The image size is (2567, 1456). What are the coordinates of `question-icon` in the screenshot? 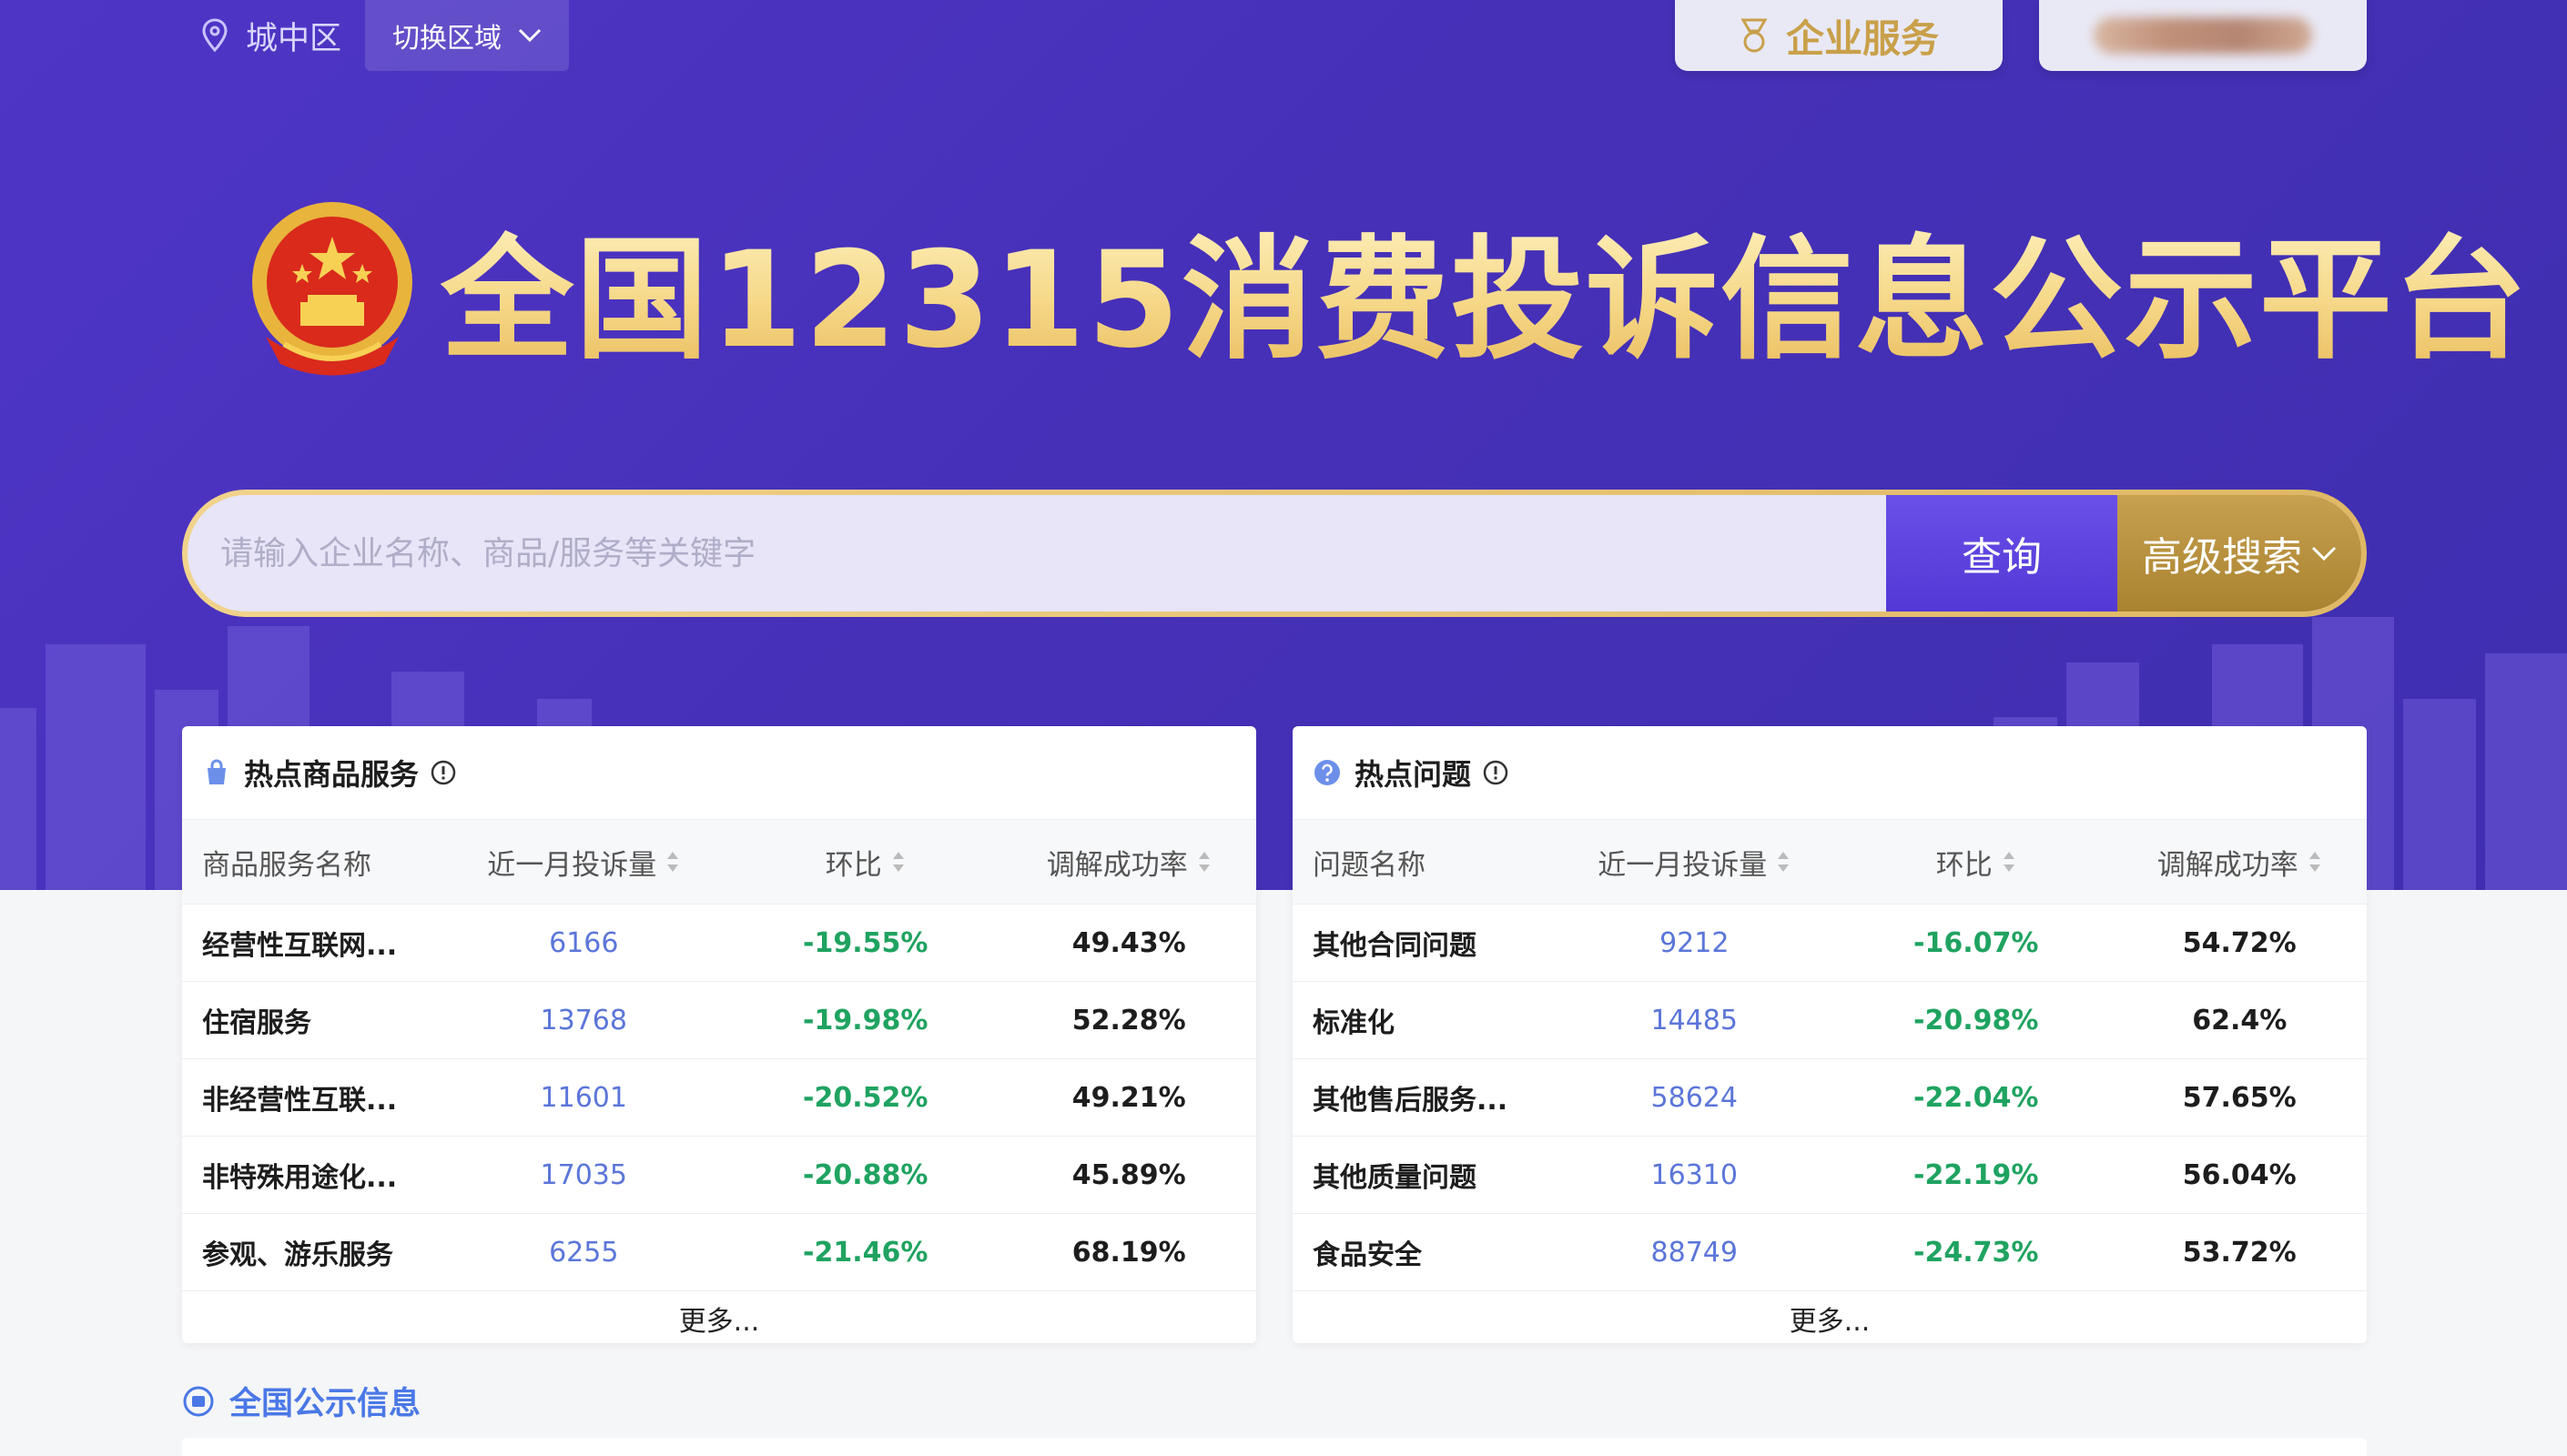 It's located at (1327, 773).